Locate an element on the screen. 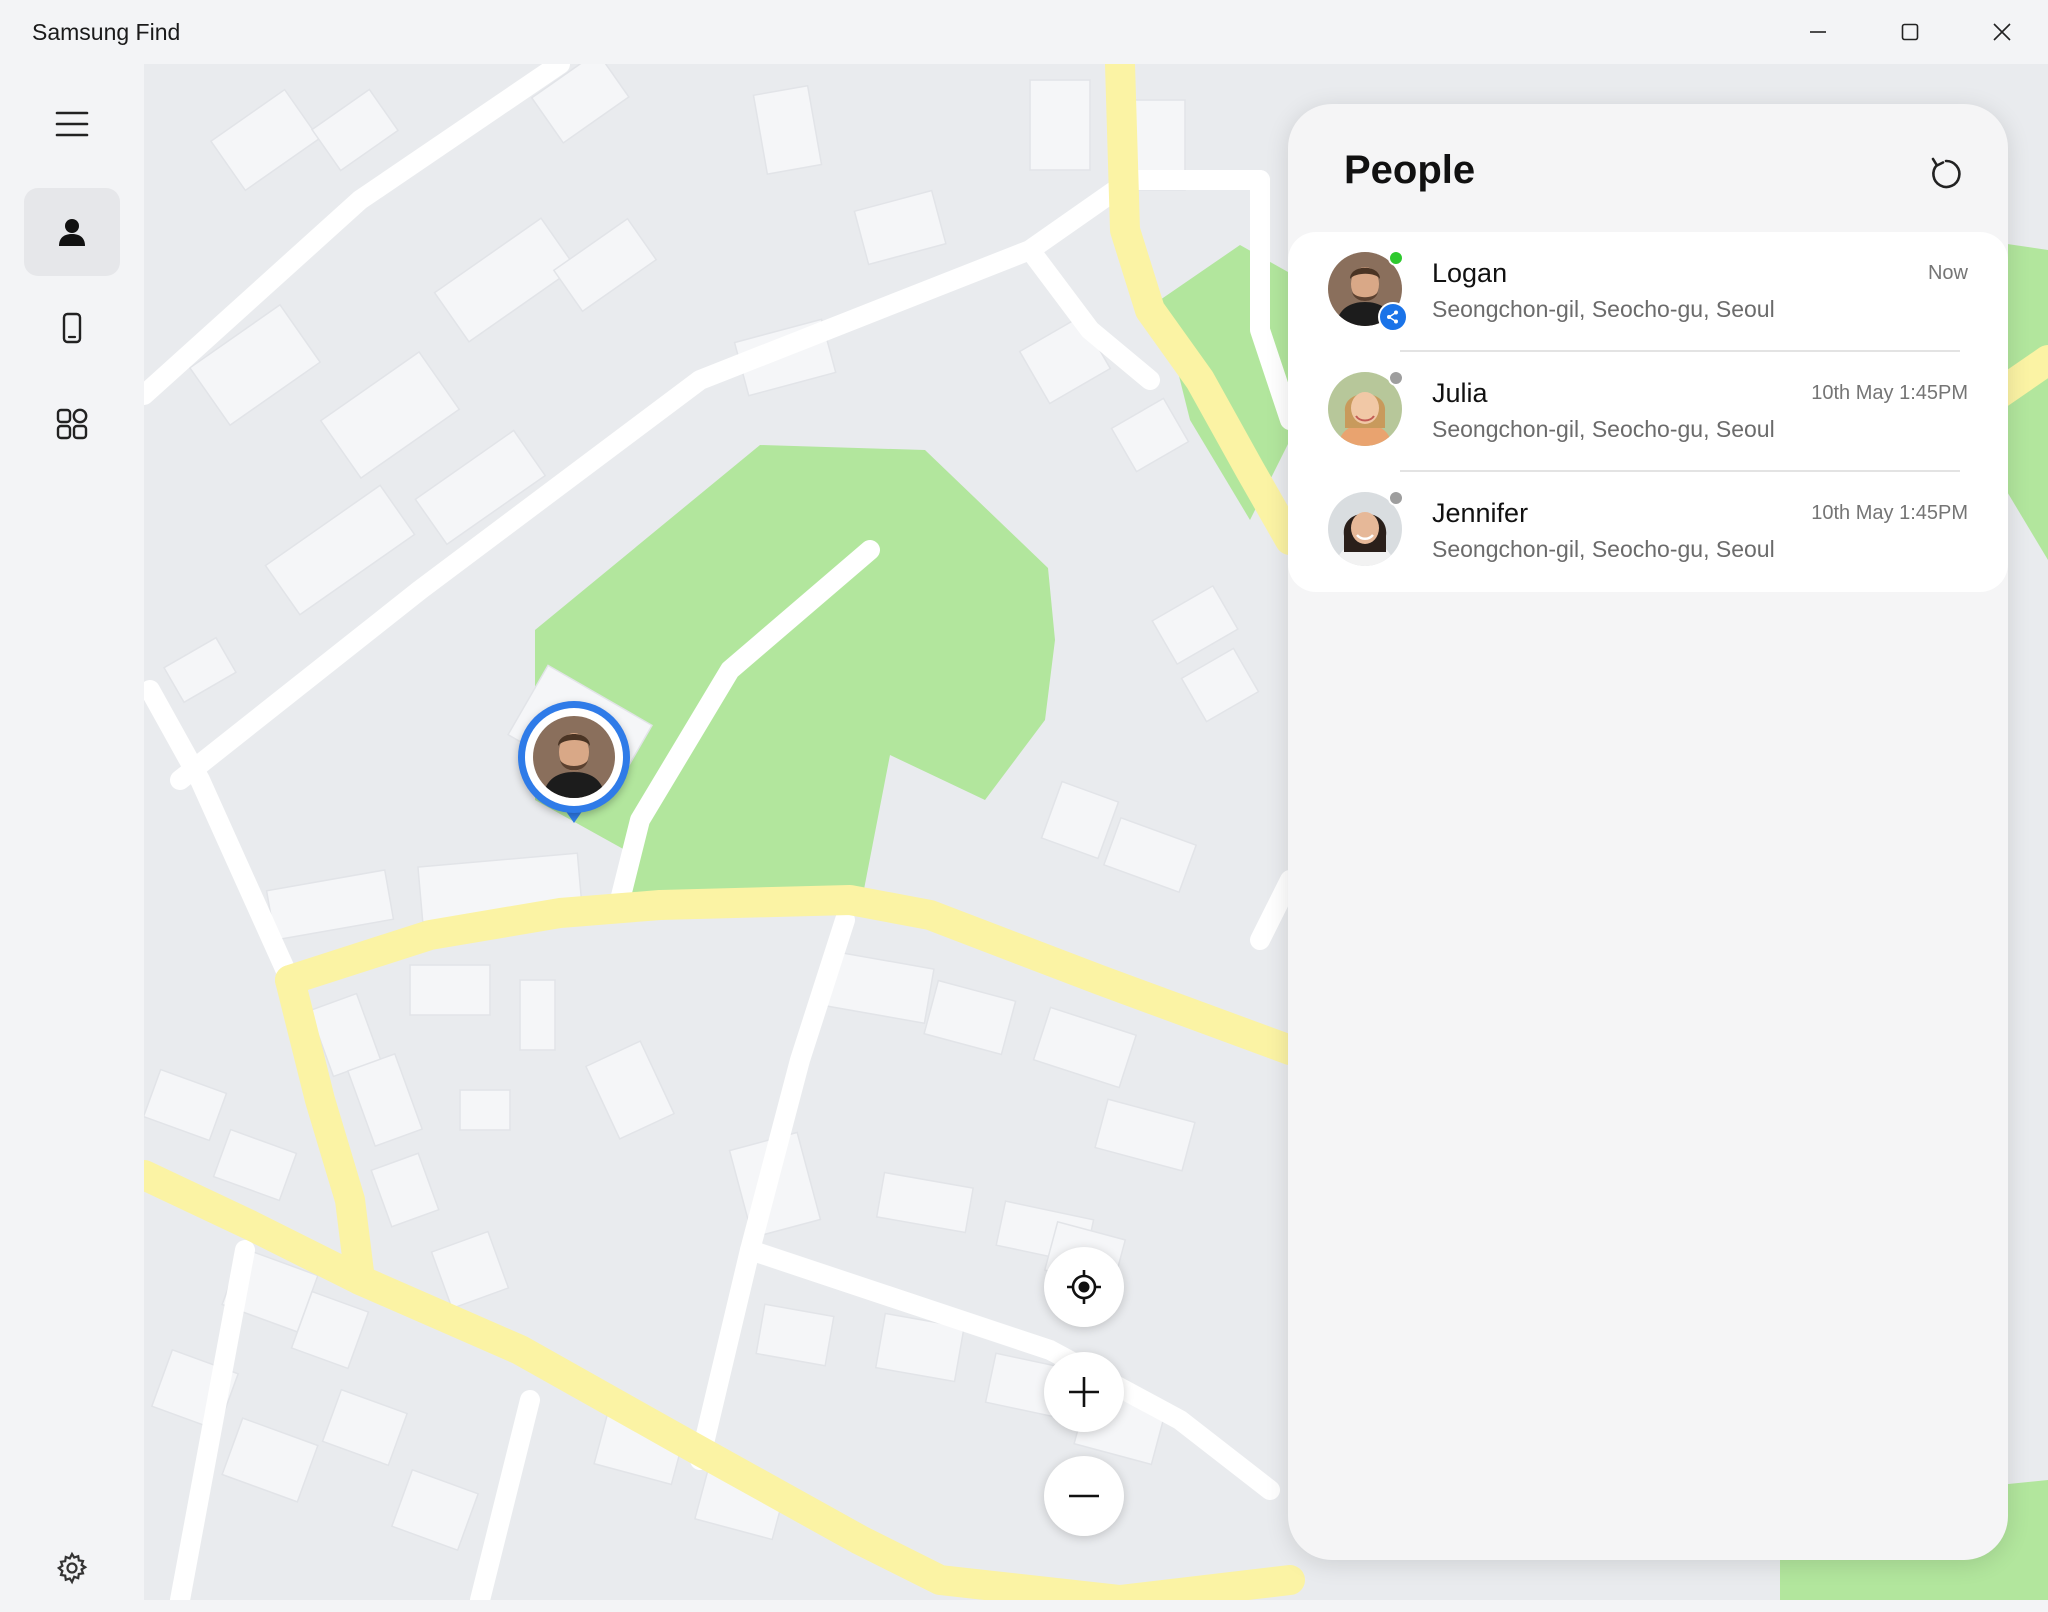 This screenshot has width=2048, height=1612. nav-devices is located at coordinates (72, 328).